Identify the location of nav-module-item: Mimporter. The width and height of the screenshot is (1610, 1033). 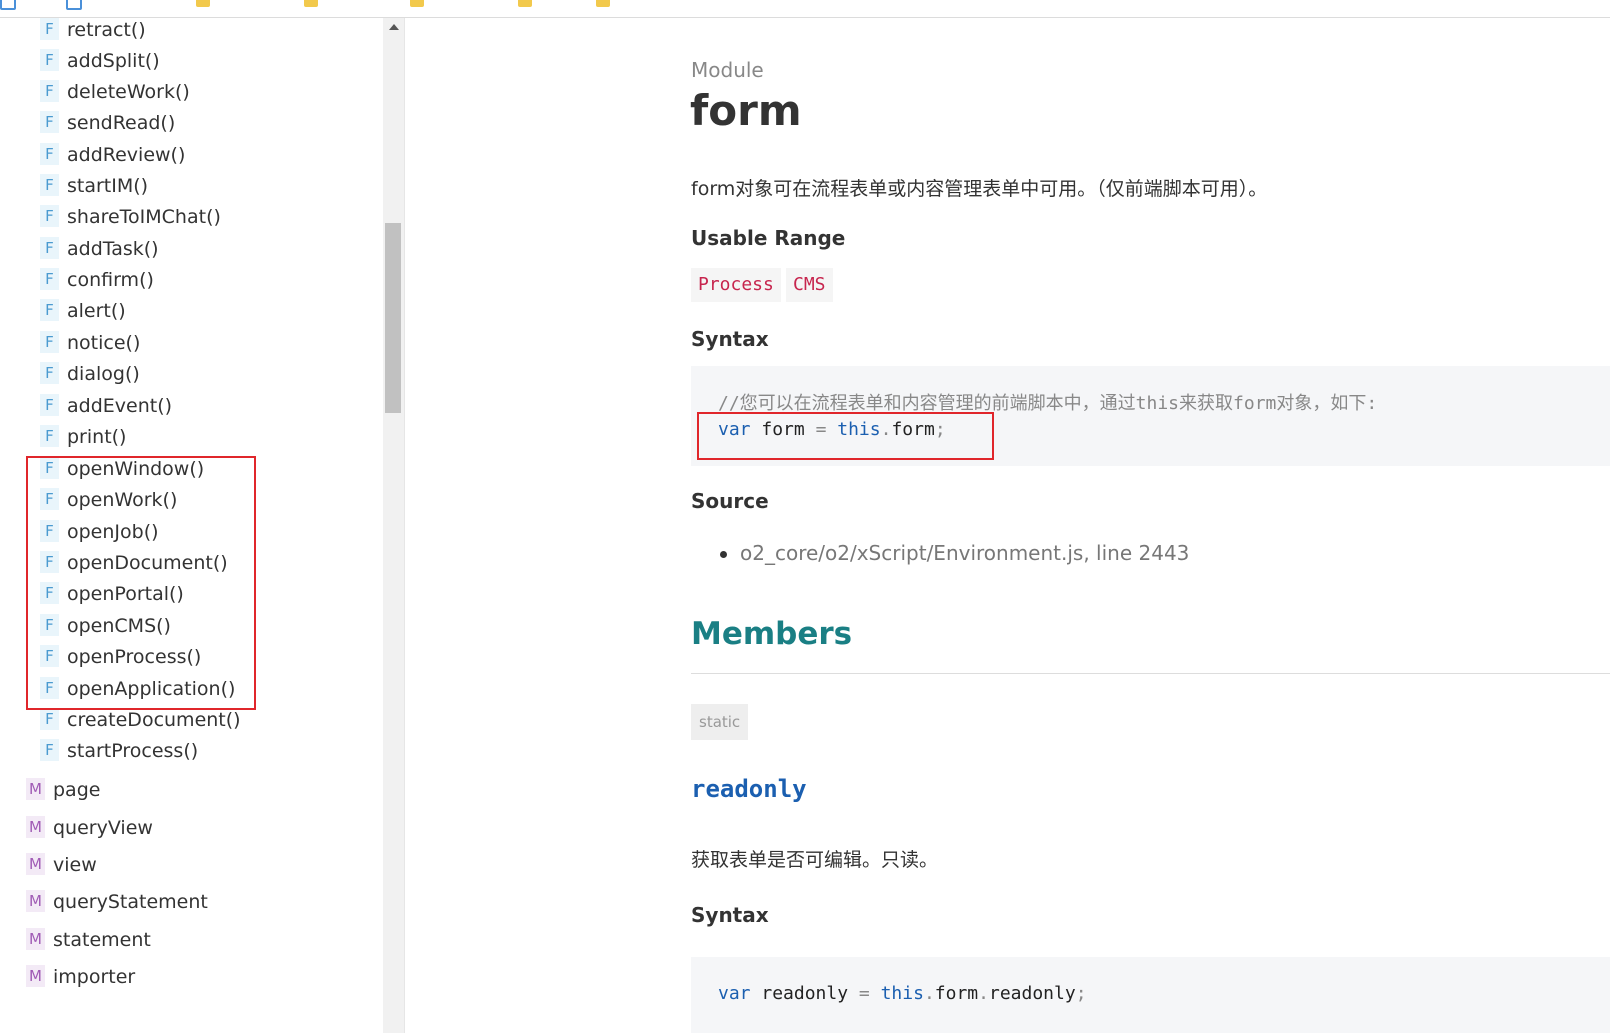
(80, 977).